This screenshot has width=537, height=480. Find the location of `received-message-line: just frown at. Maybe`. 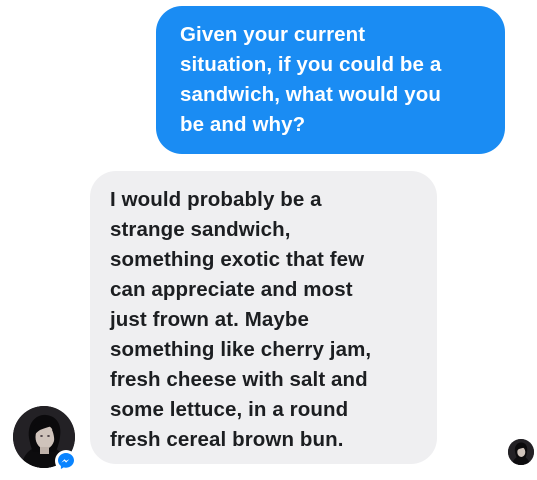

received-message-line: just frown at. Maybe is located at coordinates (210, 319).